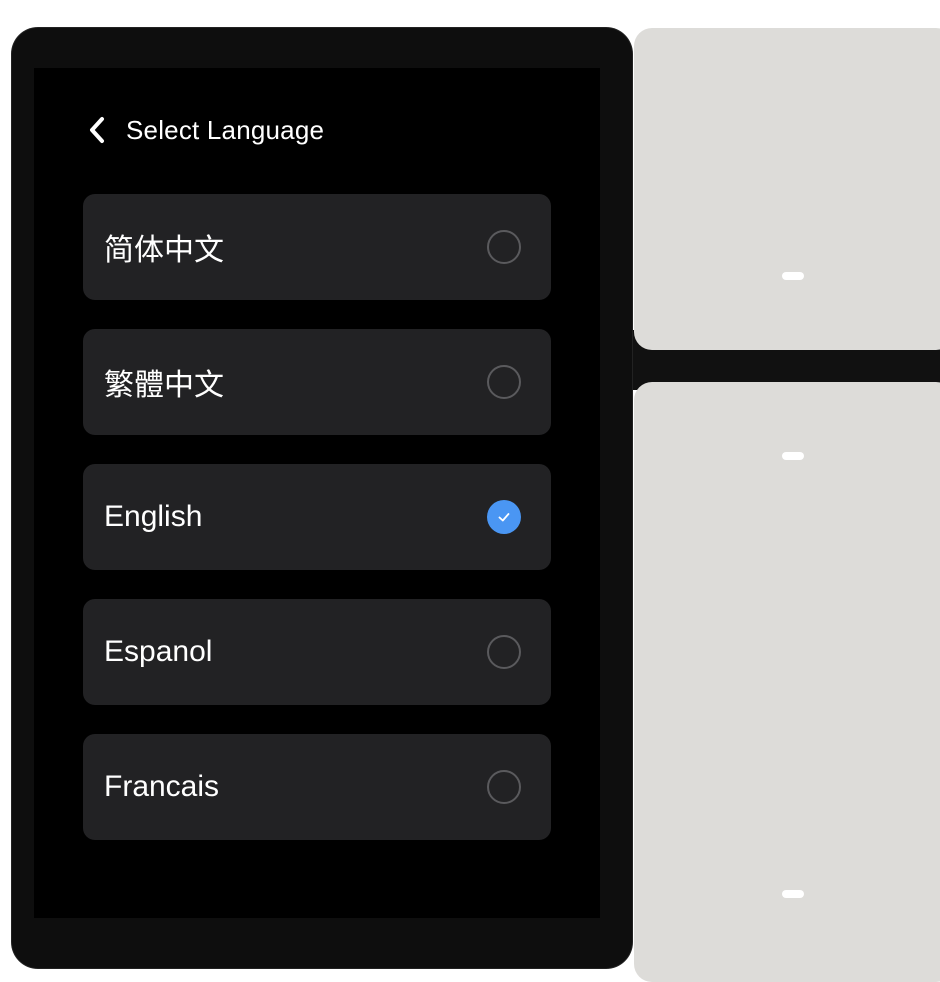 This screenshot has width=940, height=982. Describe the element at coordinates (225, 129) in the screenshot. I see `page-title: Select Language` at that location.